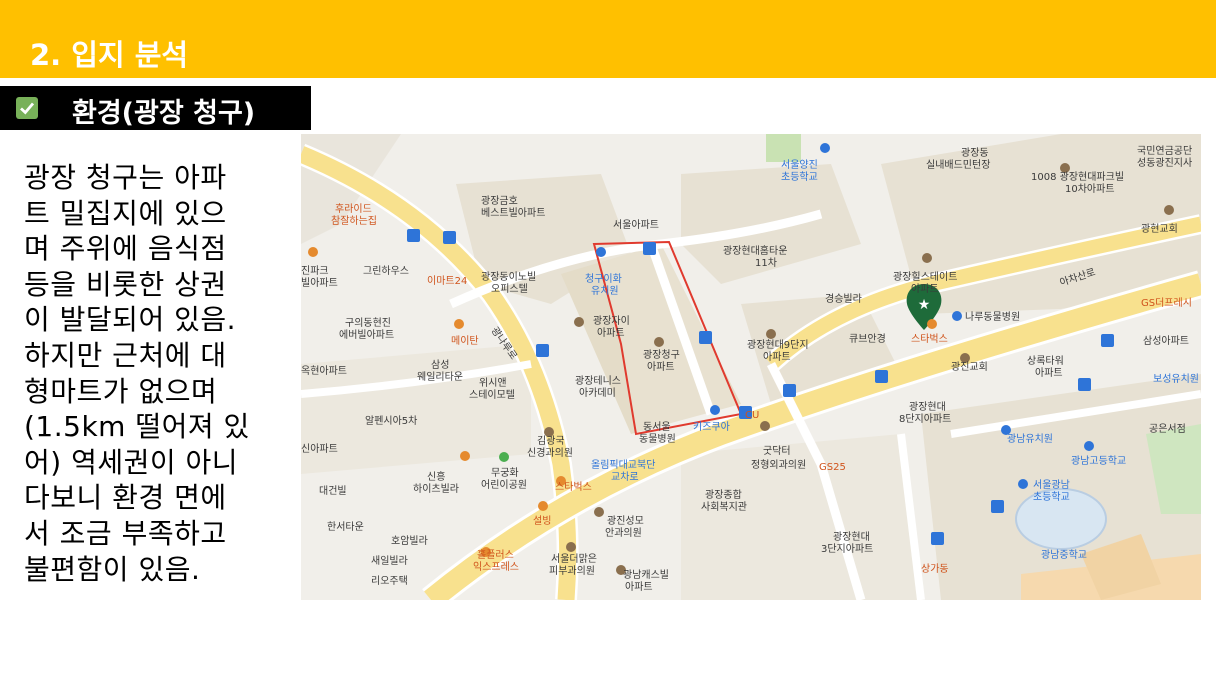  I want to click on map-label: 홀플러스, so click(495, 554).